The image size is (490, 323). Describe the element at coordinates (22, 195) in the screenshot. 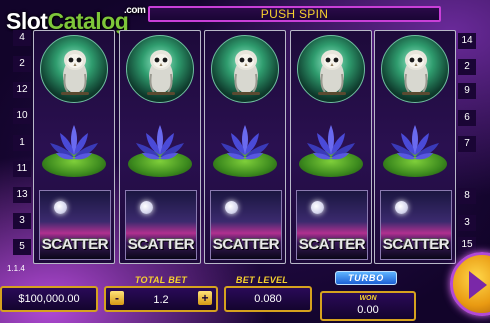

I see `payline-marker: 13` at that location.